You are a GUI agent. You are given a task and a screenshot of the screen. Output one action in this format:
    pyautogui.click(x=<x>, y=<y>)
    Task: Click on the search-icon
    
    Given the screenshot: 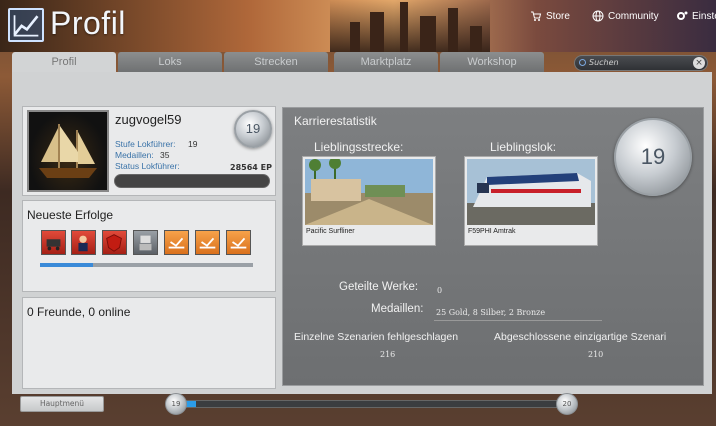 What is the action you would take?
    pyautogui.click(x=582, y=62)
    